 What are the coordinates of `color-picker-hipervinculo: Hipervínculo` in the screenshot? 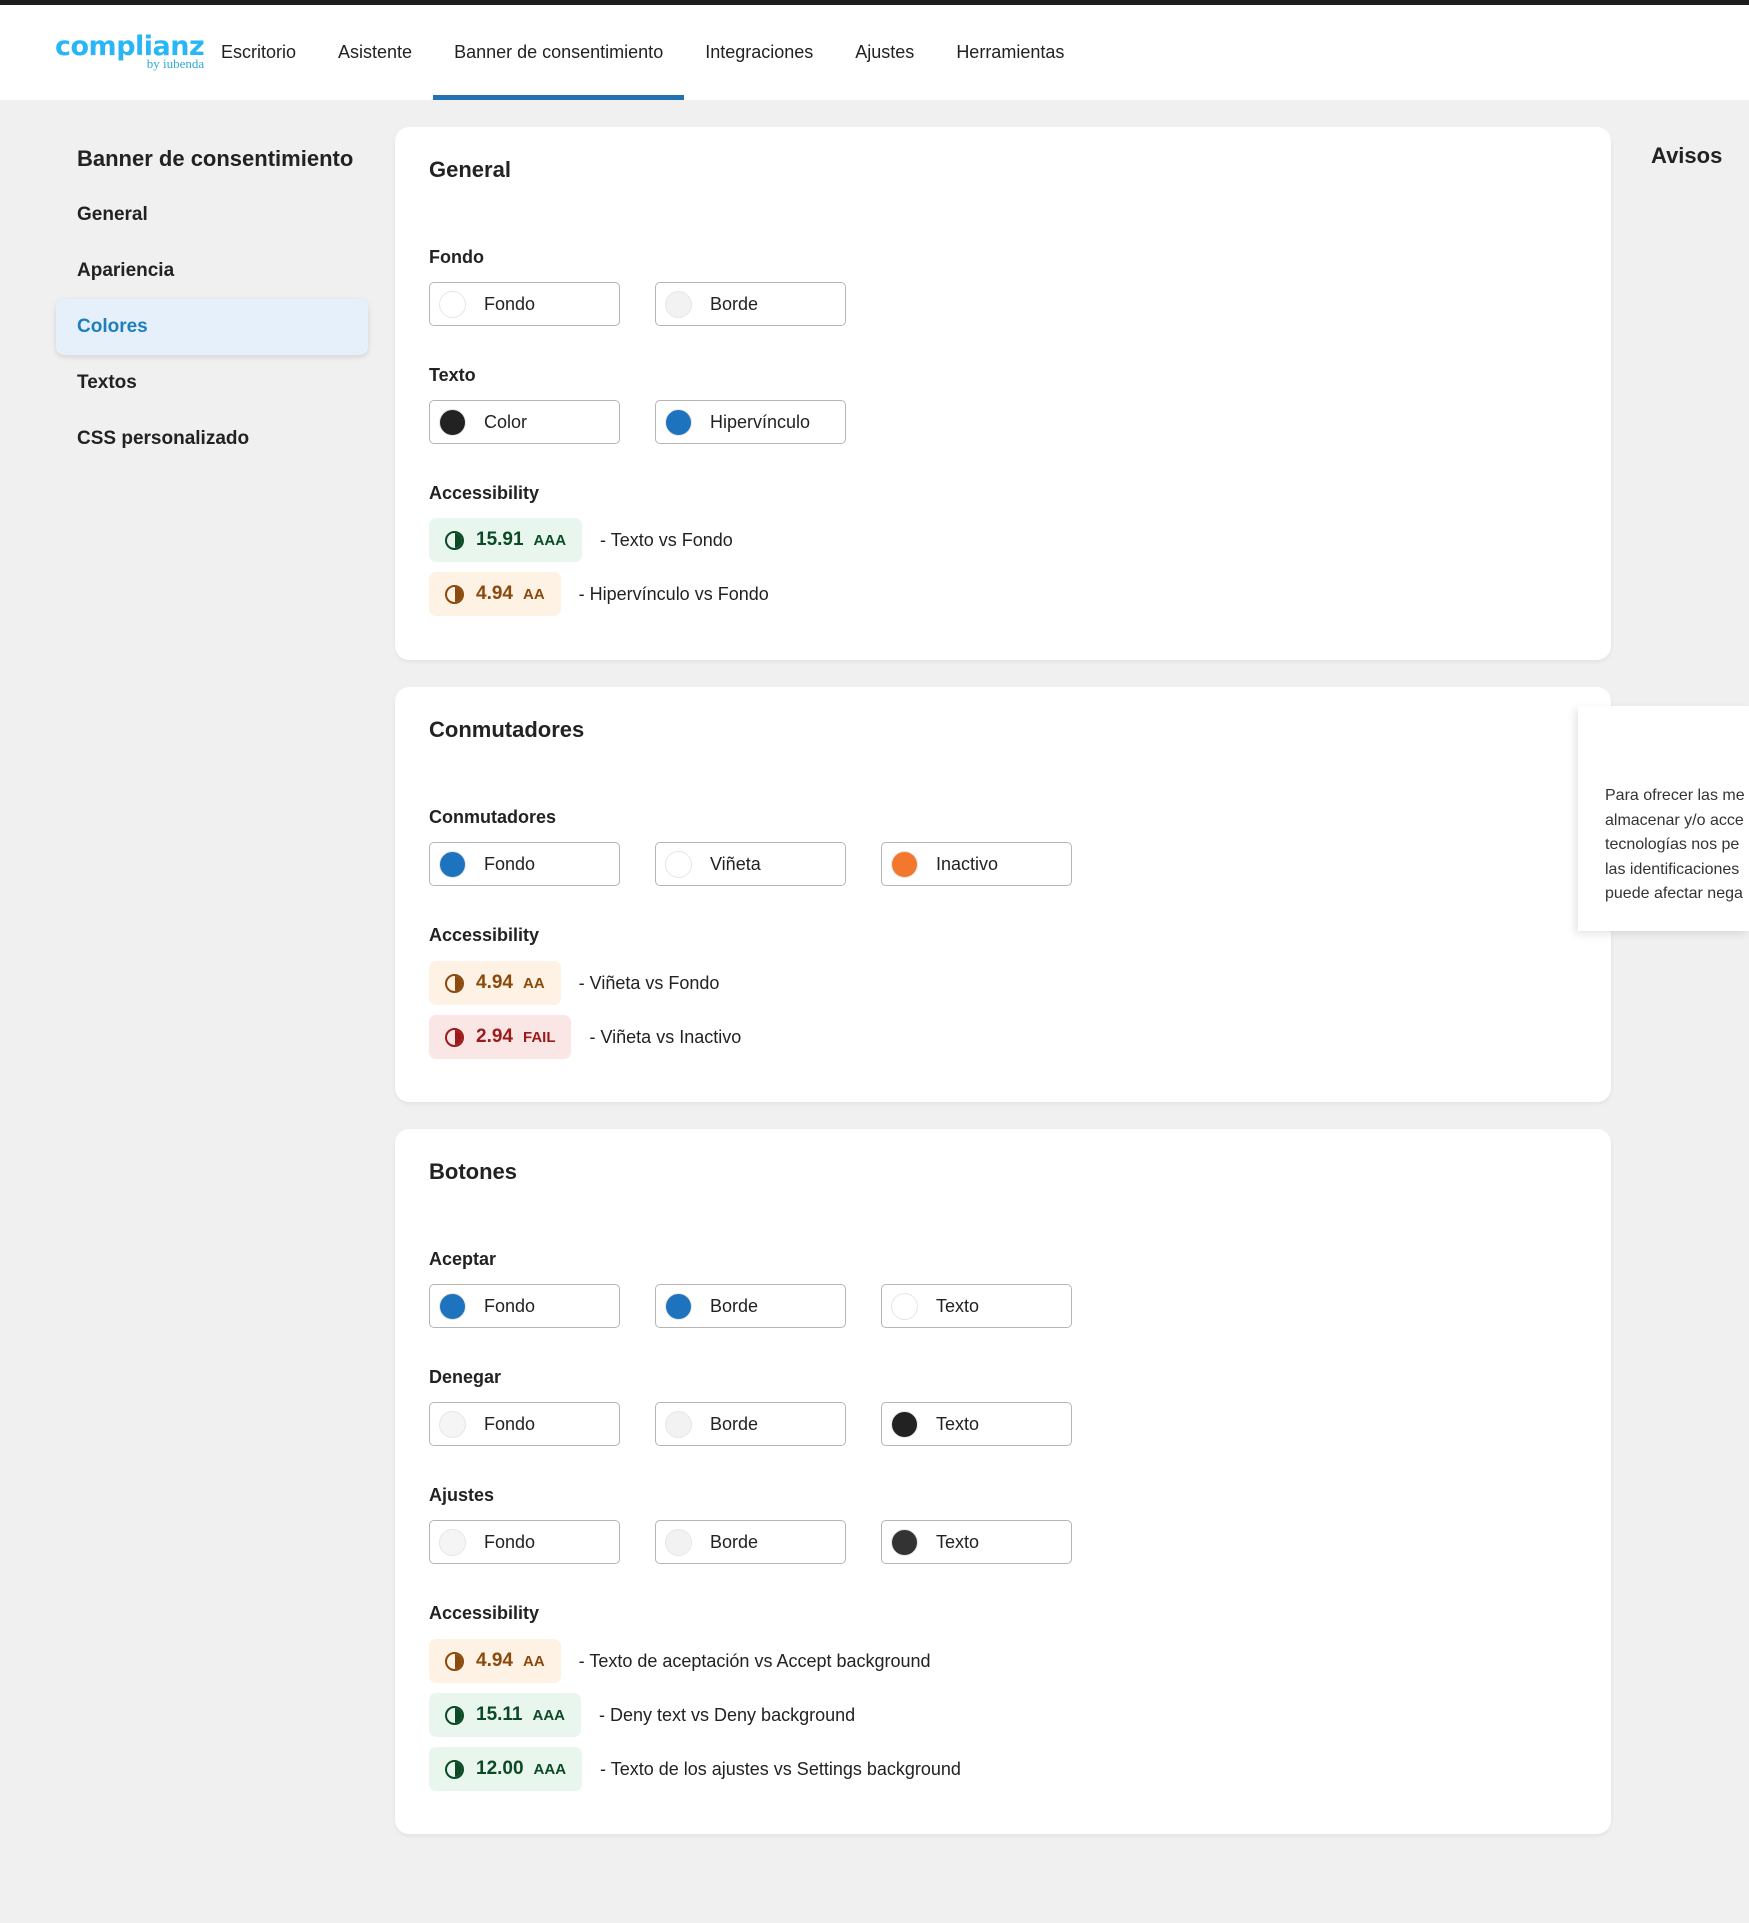 It's located at (750, 422).